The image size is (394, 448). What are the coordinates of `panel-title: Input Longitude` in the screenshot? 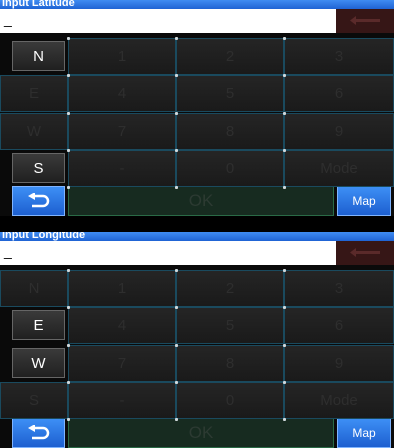 It's located at (44, 236).